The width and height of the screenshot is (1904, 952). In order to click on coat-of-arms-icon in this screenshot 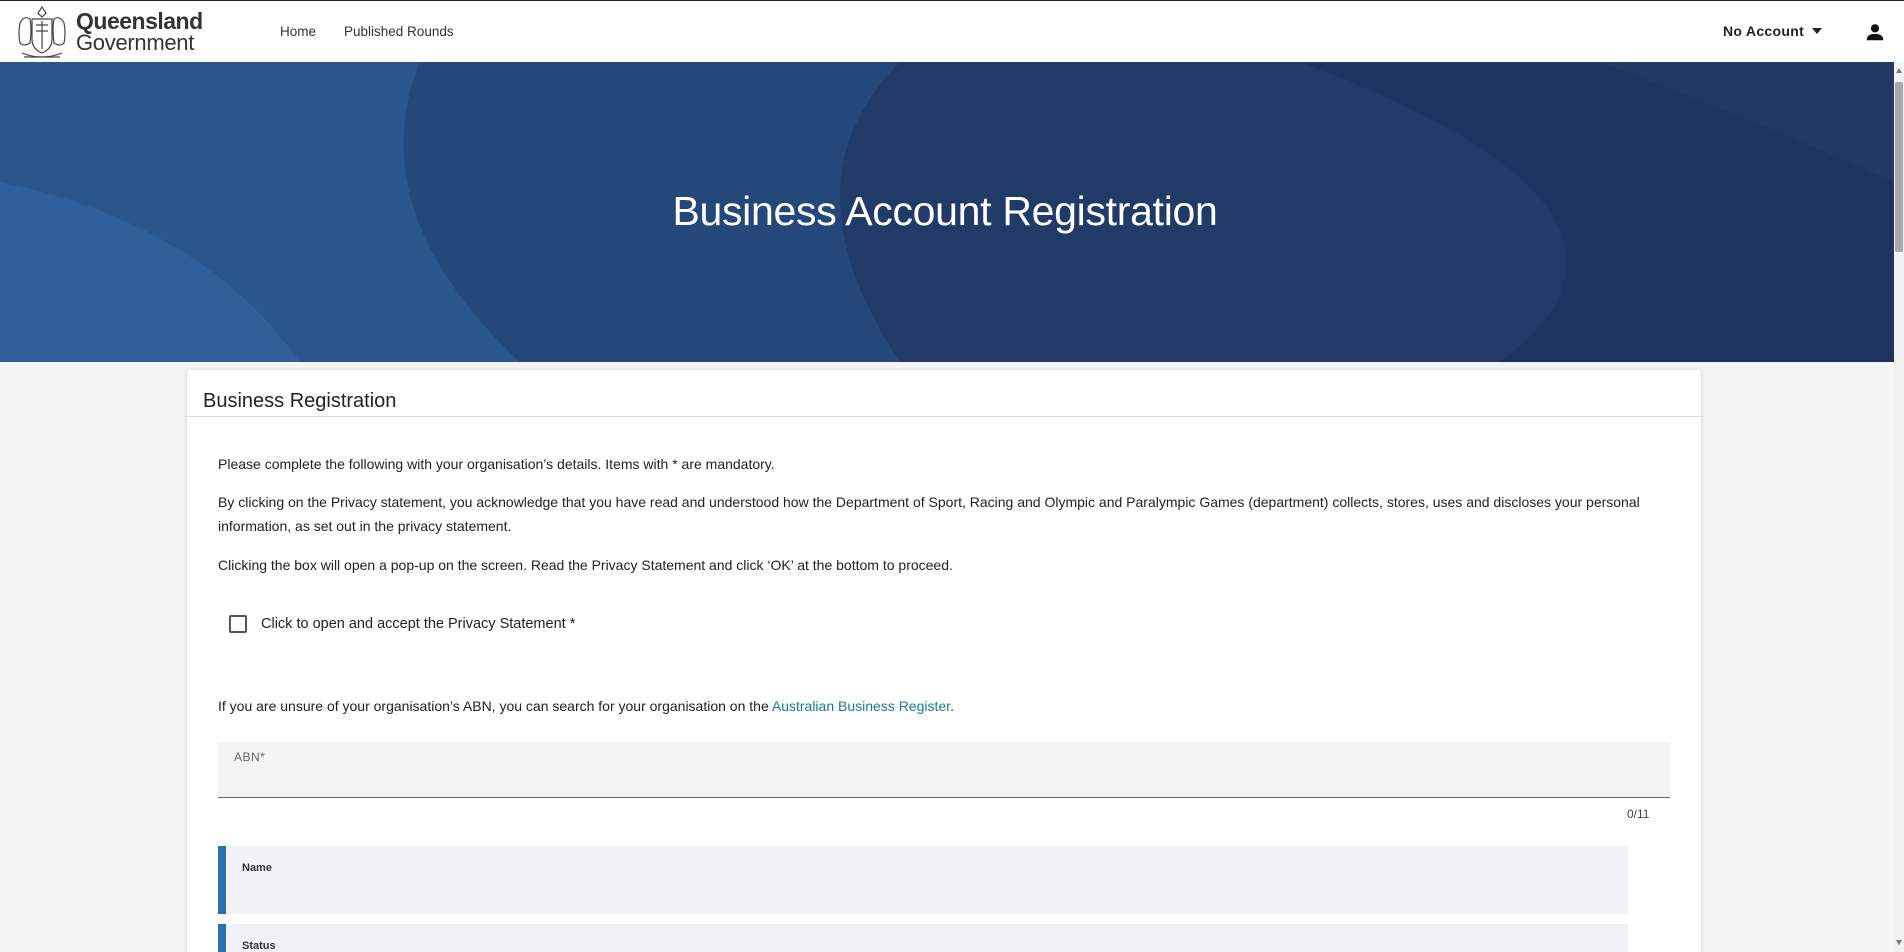, I will do `click(42, 31)`.